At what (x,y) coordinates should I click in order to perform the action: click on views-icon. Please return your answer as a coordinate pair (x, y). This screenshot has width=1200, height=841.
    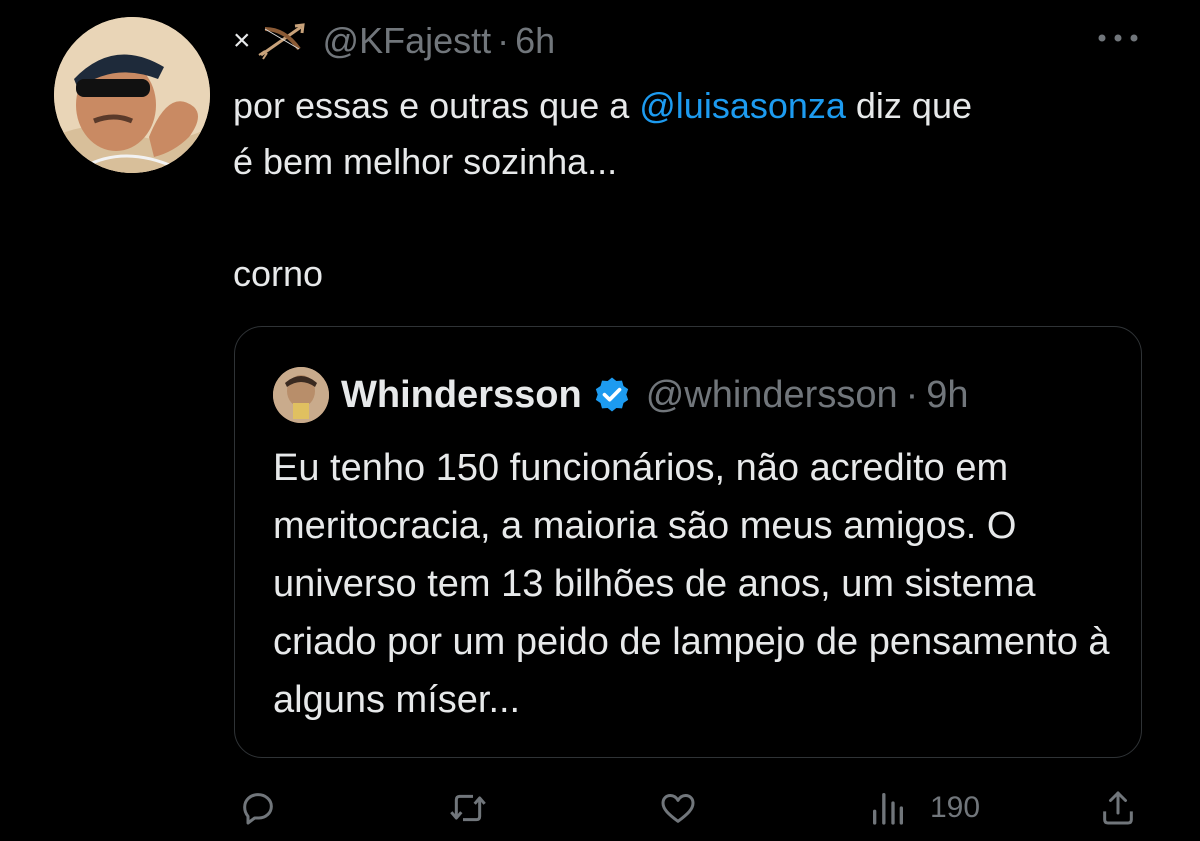
    Looking at the image, I should click on (888, 809).